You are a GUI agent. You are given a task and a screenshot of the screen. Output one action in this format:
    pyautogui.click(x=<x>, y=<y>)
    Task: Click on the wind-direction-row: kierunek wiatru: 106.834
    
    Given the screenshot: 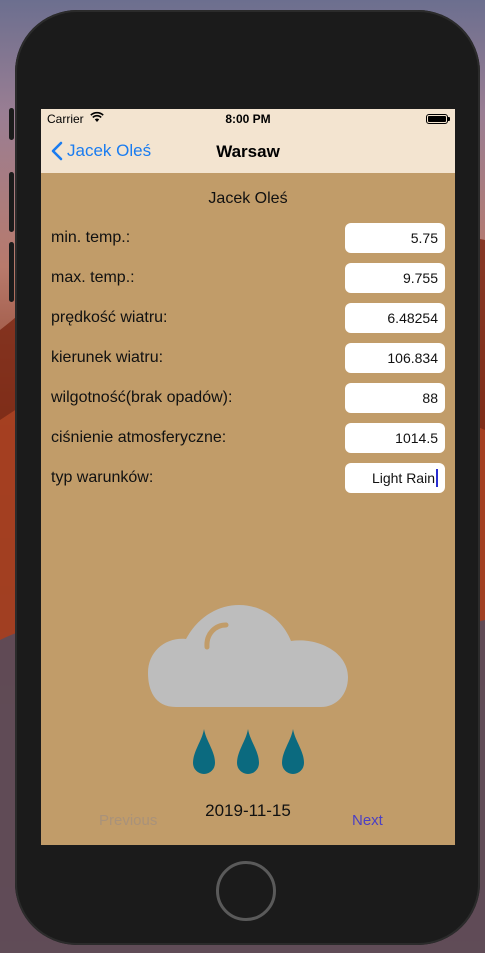 What is the action you would take?
    pyautogui.click(x=248, y=358)
    